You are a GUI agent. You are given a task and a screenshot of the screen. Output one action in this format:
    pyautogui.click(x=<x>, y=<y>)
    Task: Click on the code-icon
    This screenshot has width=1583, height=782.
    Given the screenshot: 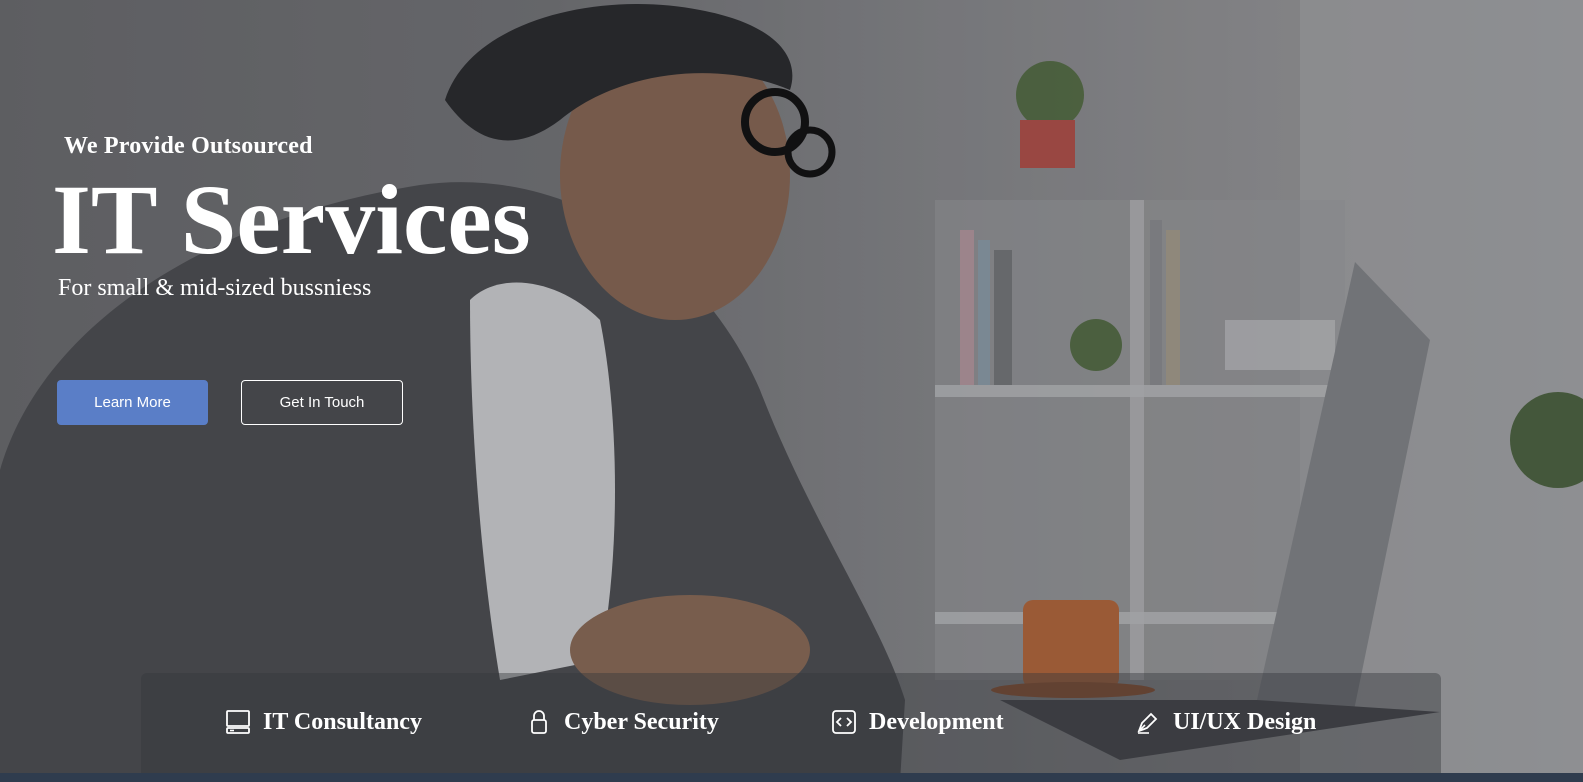 What is the action you would take?
    pyautogui.click(x=844, y=722)
    